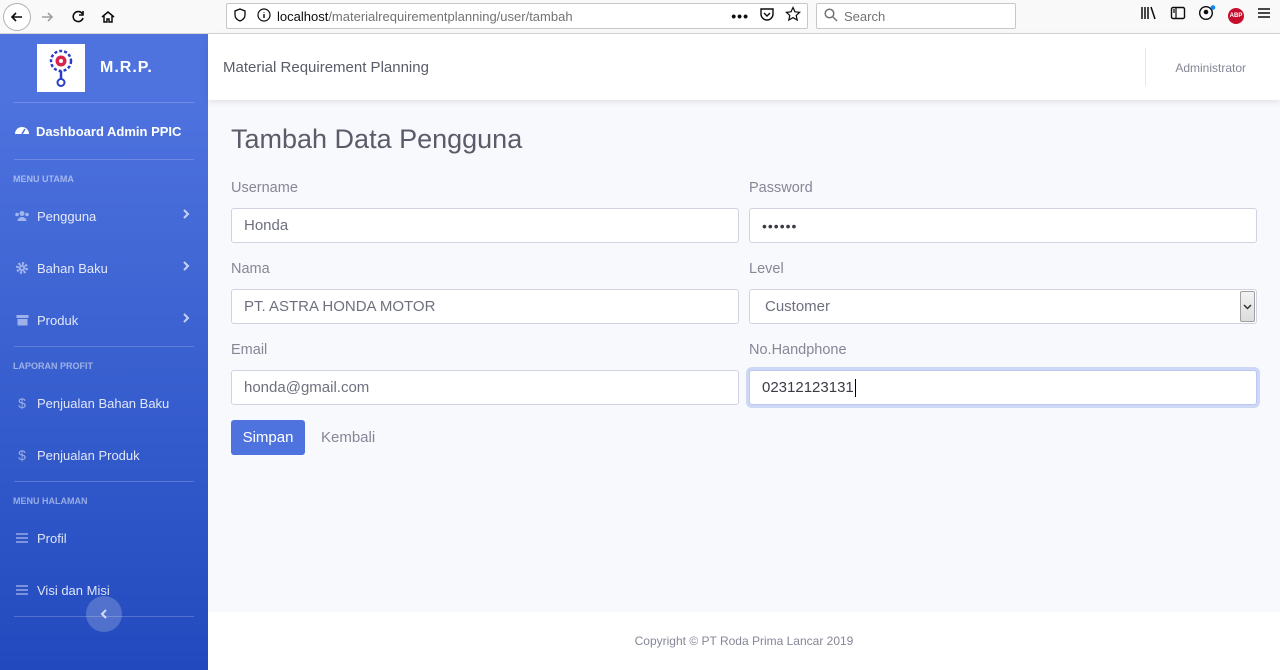  What do you see at coordinates (72, 268) in the screenshot?
I see `sidebar-item-label: Bahan Baku` at bounding box center [72, 268].